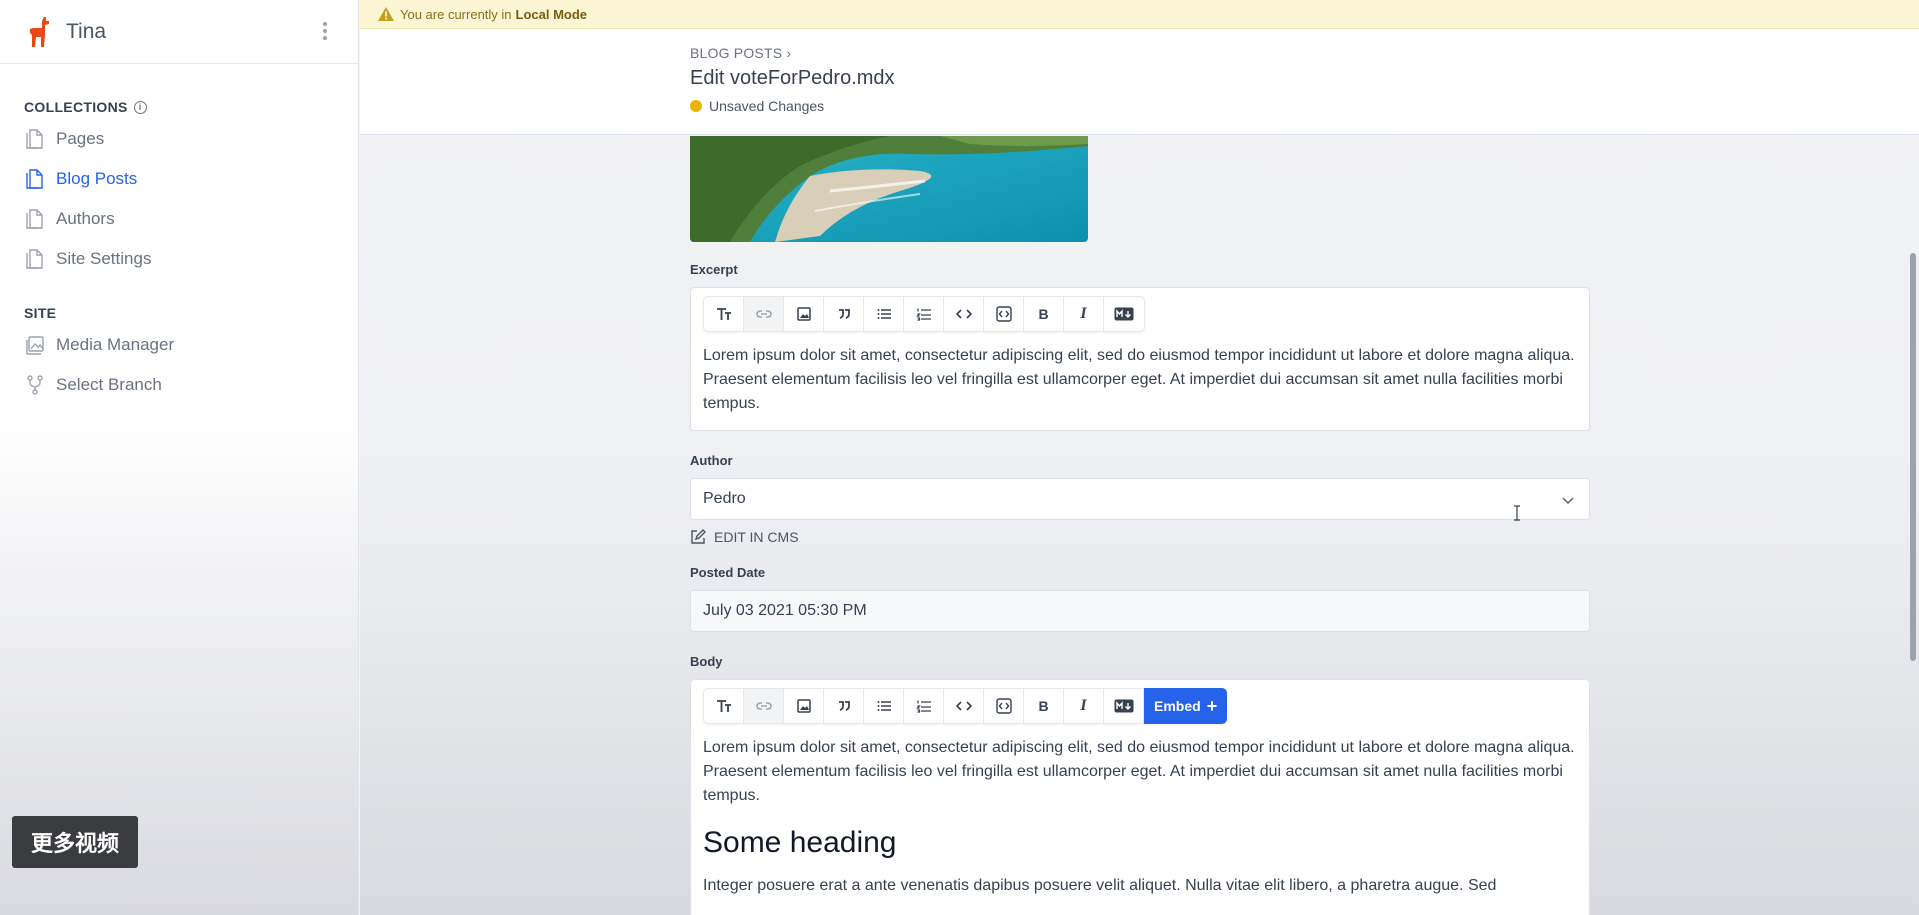 This screenshot has height=915, width=1919. I want to click on numbered-list-icon, so click(923, 706).